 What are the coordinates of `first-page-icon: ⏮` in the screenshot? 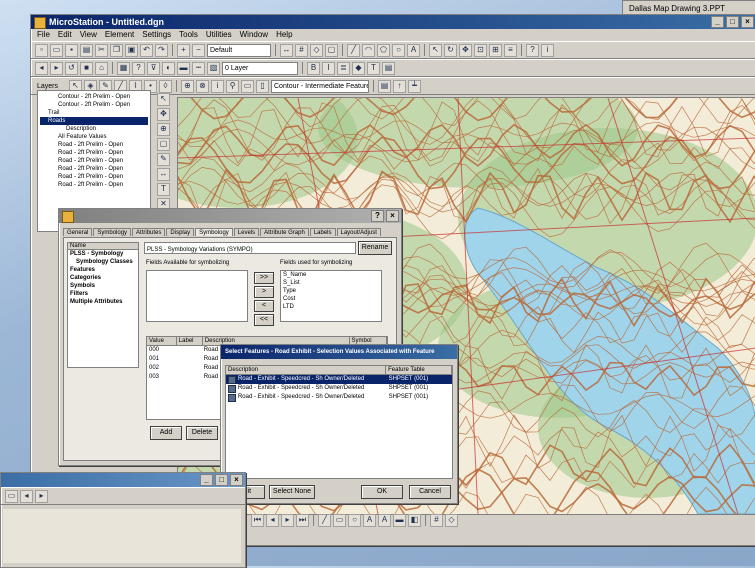 It's located at (257, 520).